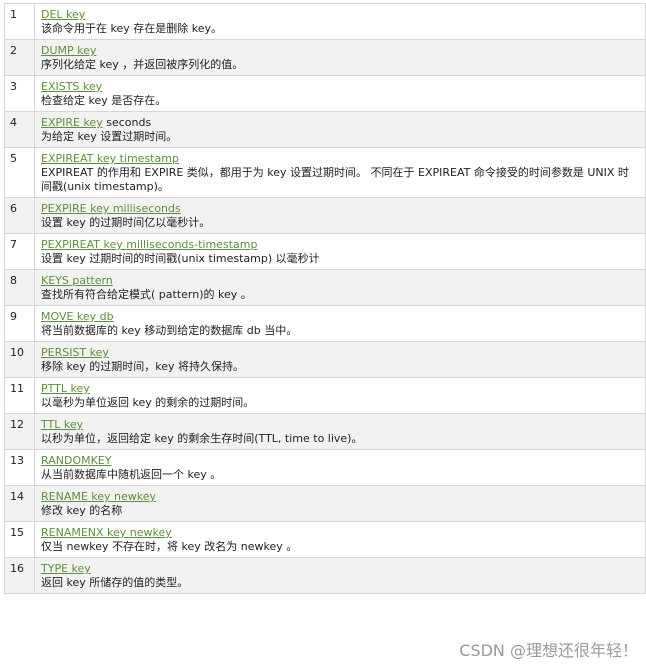 The image size is (646, 667). I want to click on command-cell: RENAME key newkey 修改 key 的名称, so click(340, 503).